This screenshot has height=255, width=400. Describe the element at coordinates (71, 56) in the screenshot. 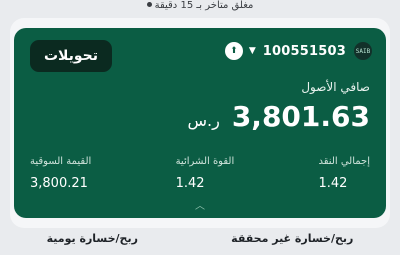

I see `transfers-button: تحويلات` at that location.